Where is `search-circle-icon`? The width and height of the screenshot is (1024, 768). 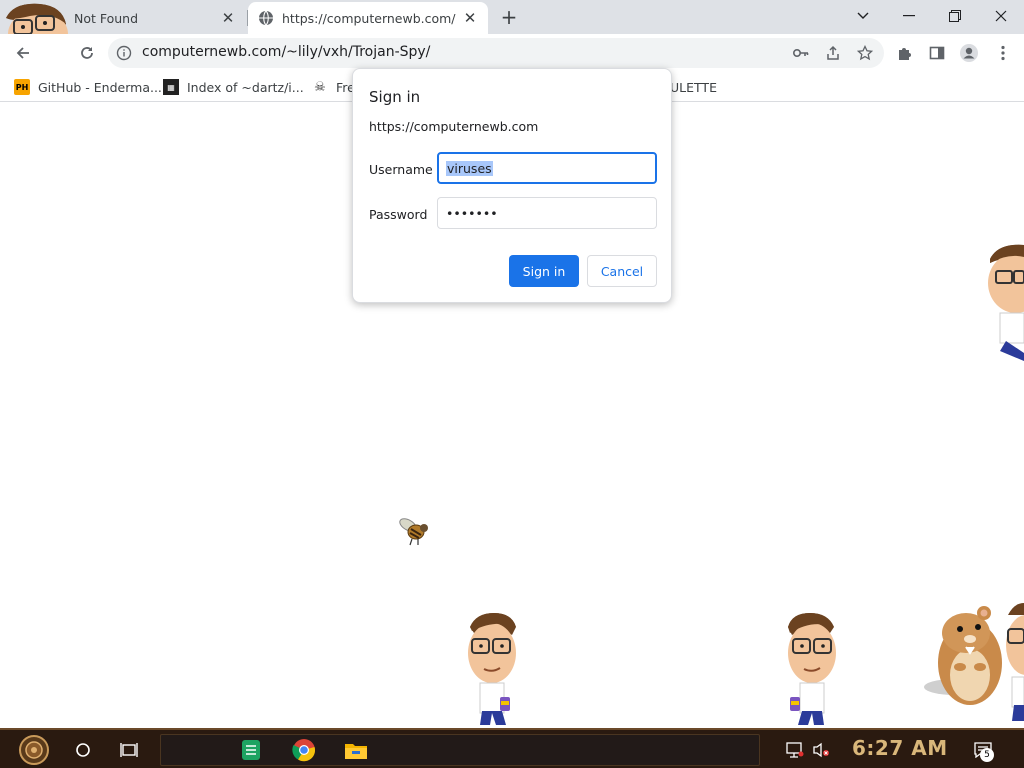
search-circle-icon is located at coordinates (83, 750).